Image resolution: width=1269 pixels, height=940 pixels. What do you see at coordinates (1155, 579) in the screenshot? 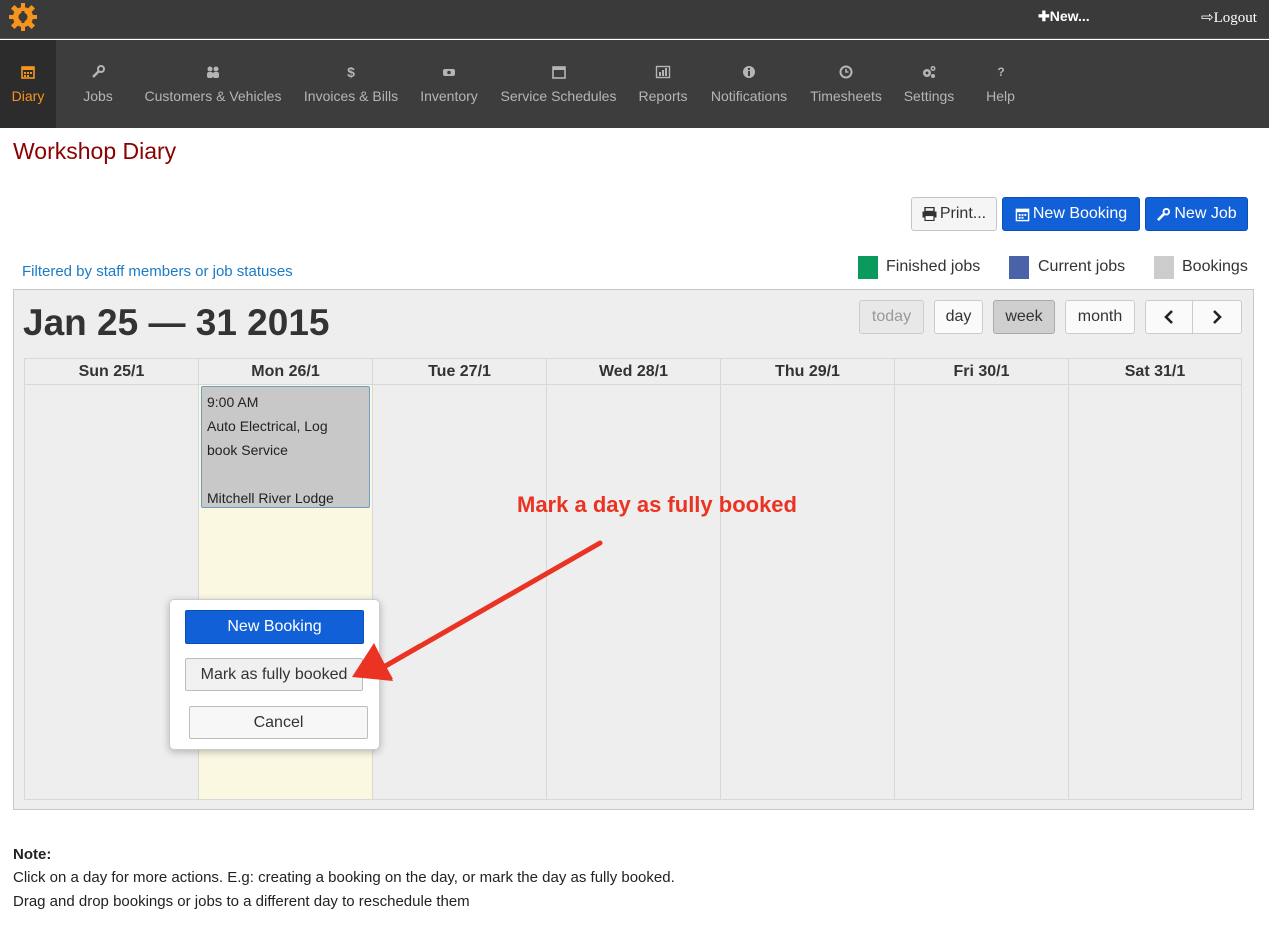
I see `day-column-sat: Sat 31/1` at bounding box center [1155, 579].